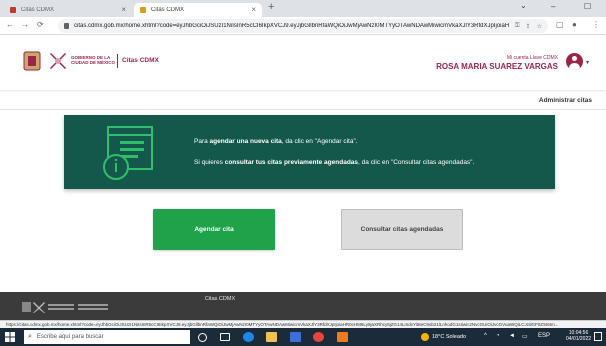 The width and height of the screenshot is (606, 346). I want to click on search-icon: ⌕, so click(30, 336).